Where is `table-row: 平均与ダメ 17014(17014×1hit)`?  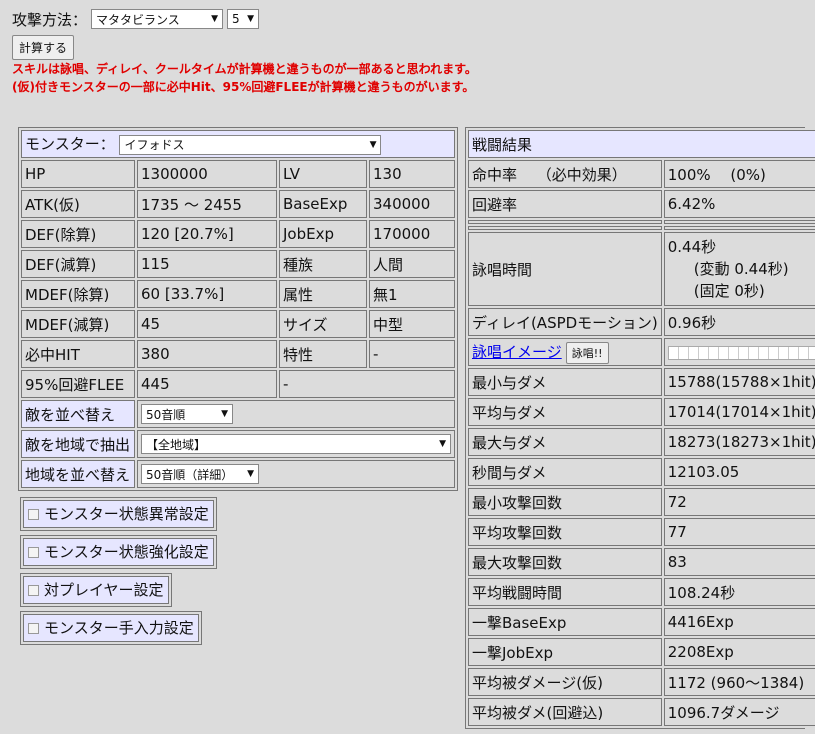 table-row: 平均与ダメ 17014(17014×1hit) is located at coordinates (641, 412).